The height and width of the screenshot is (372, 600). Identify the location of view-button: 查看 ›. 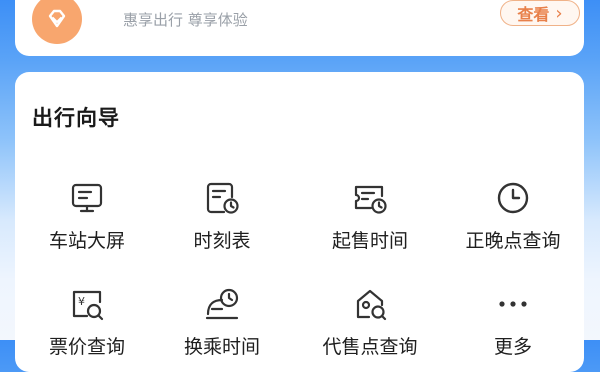
(540, 13).